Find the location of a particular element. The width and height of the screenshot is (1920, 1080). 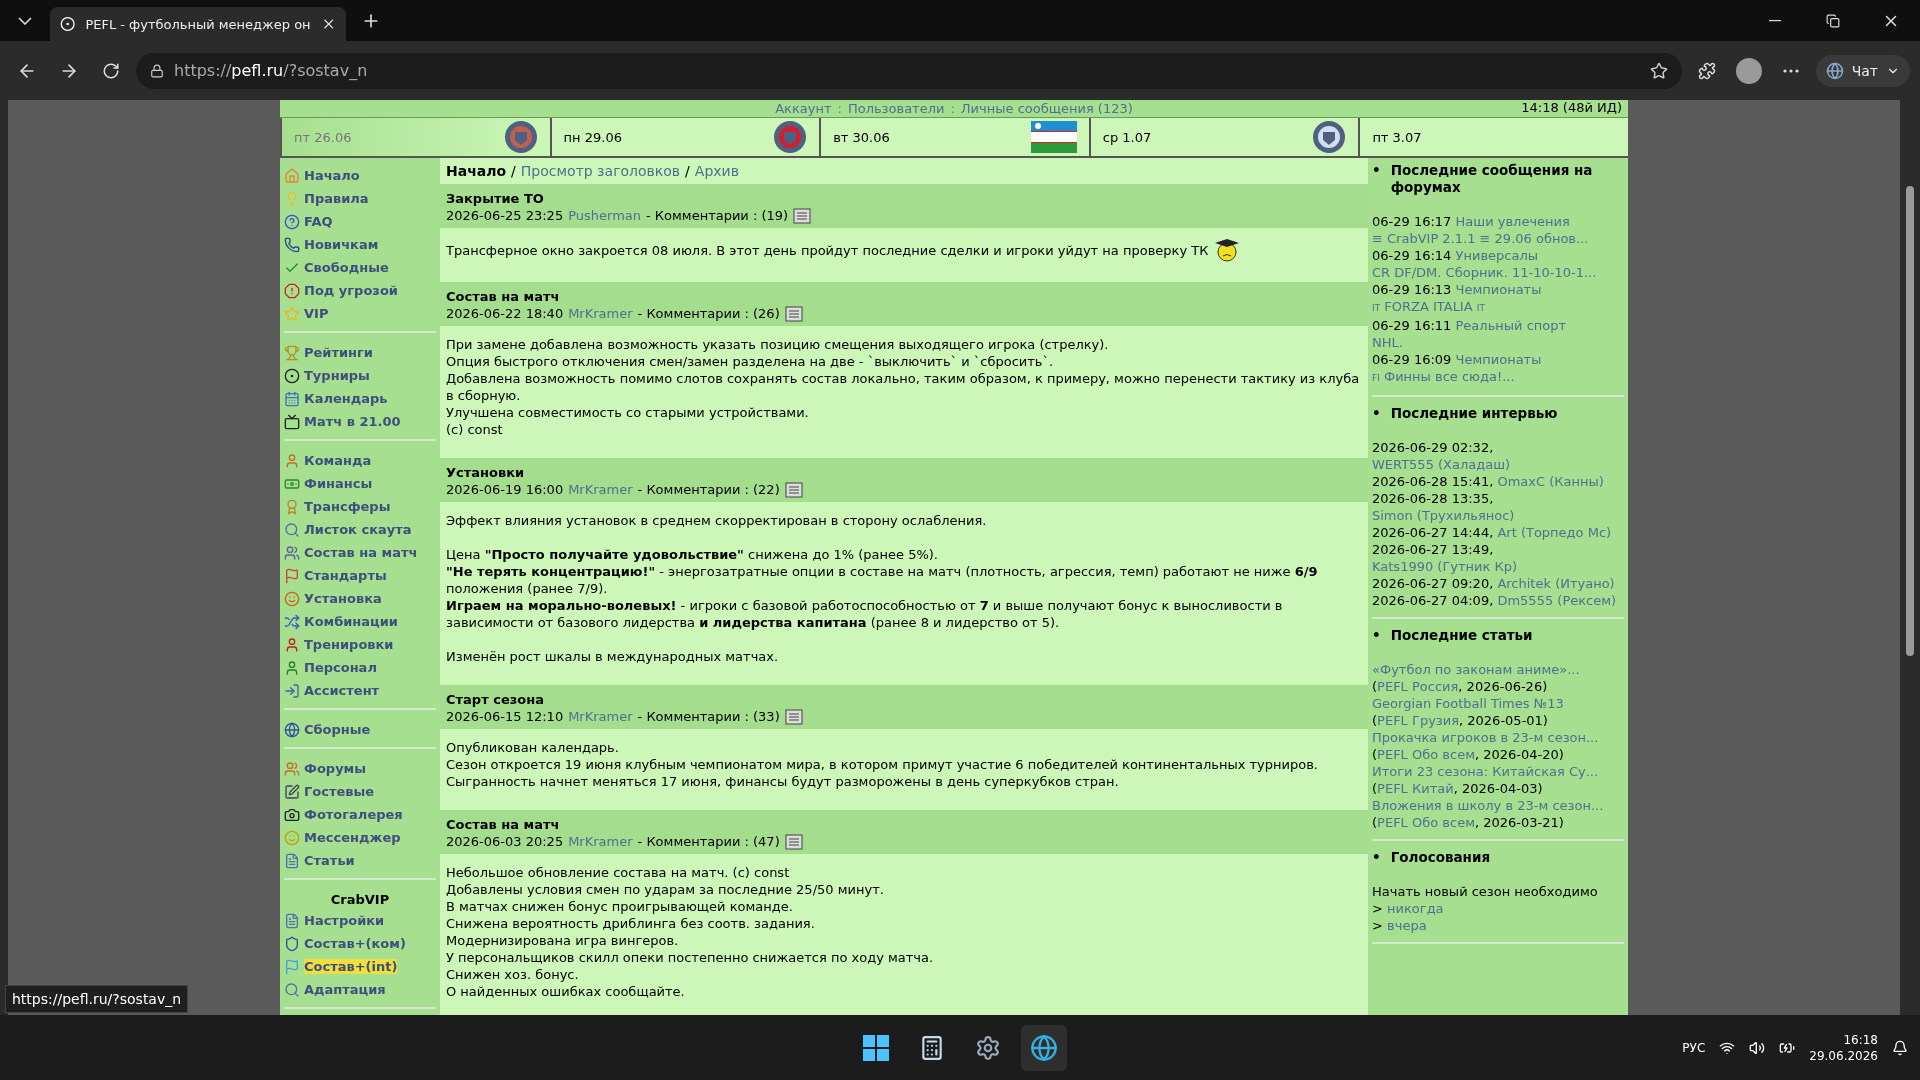

sidebar-link: Состав+(ком) is located at coordinates (355, 943).